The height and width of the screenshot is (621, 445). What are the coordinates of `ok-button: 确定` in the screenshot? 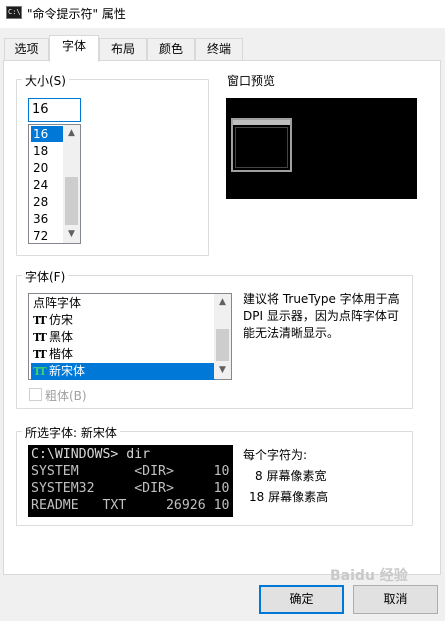 It's located at (301, 599).